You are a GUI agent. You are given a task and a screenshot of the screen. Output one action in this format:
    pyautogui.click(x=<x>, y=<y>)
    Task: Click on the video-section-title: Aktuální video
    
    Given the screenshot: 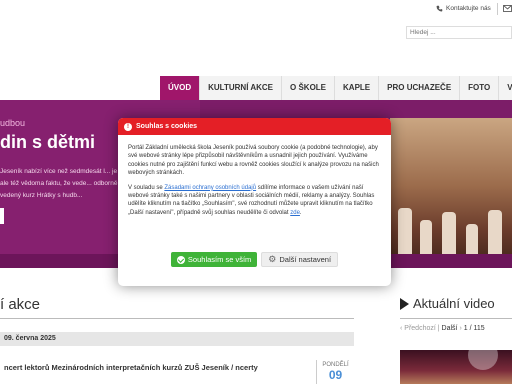 What is the action you would take?
    pyautogui.click(x=447, y=303)
    